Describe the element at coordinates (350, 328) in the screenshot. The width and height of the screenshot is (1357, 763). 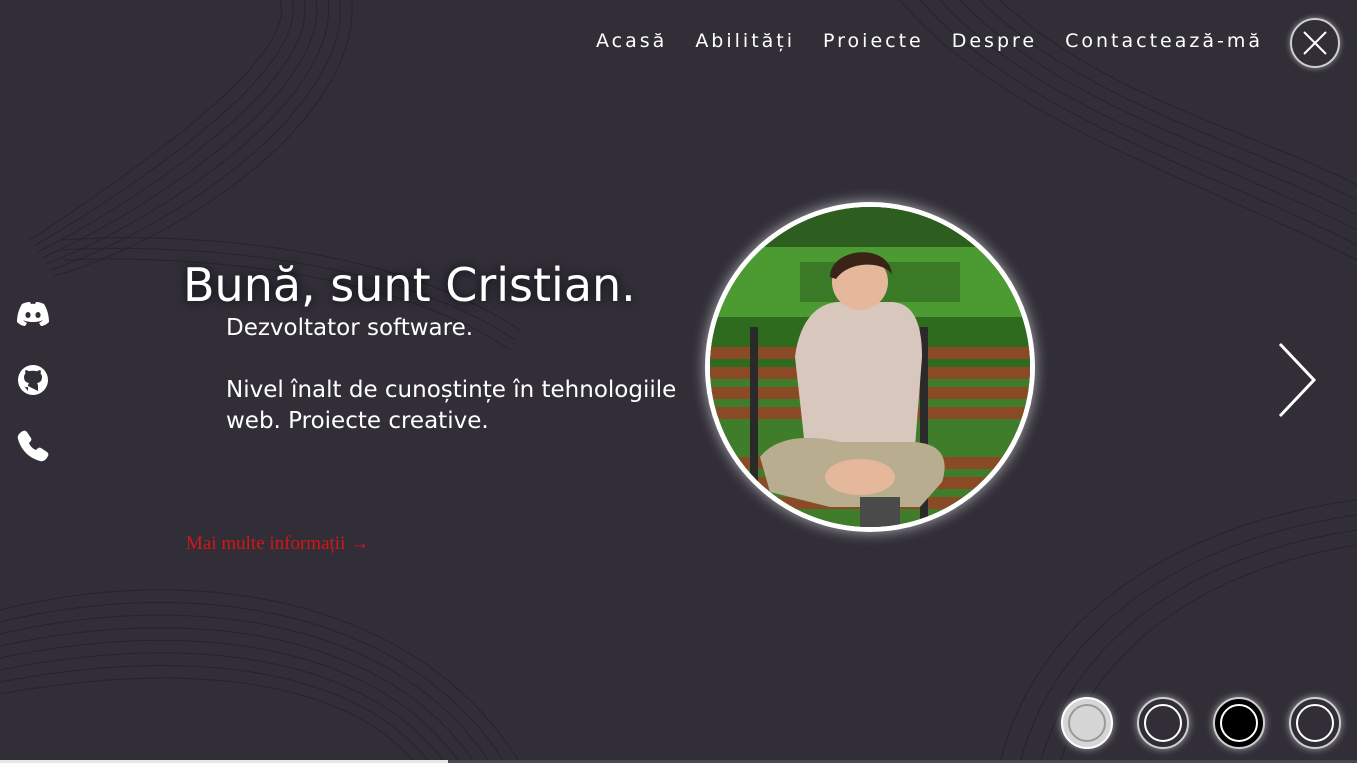
I see `hero-role: Dezvoltator software.` at that location.